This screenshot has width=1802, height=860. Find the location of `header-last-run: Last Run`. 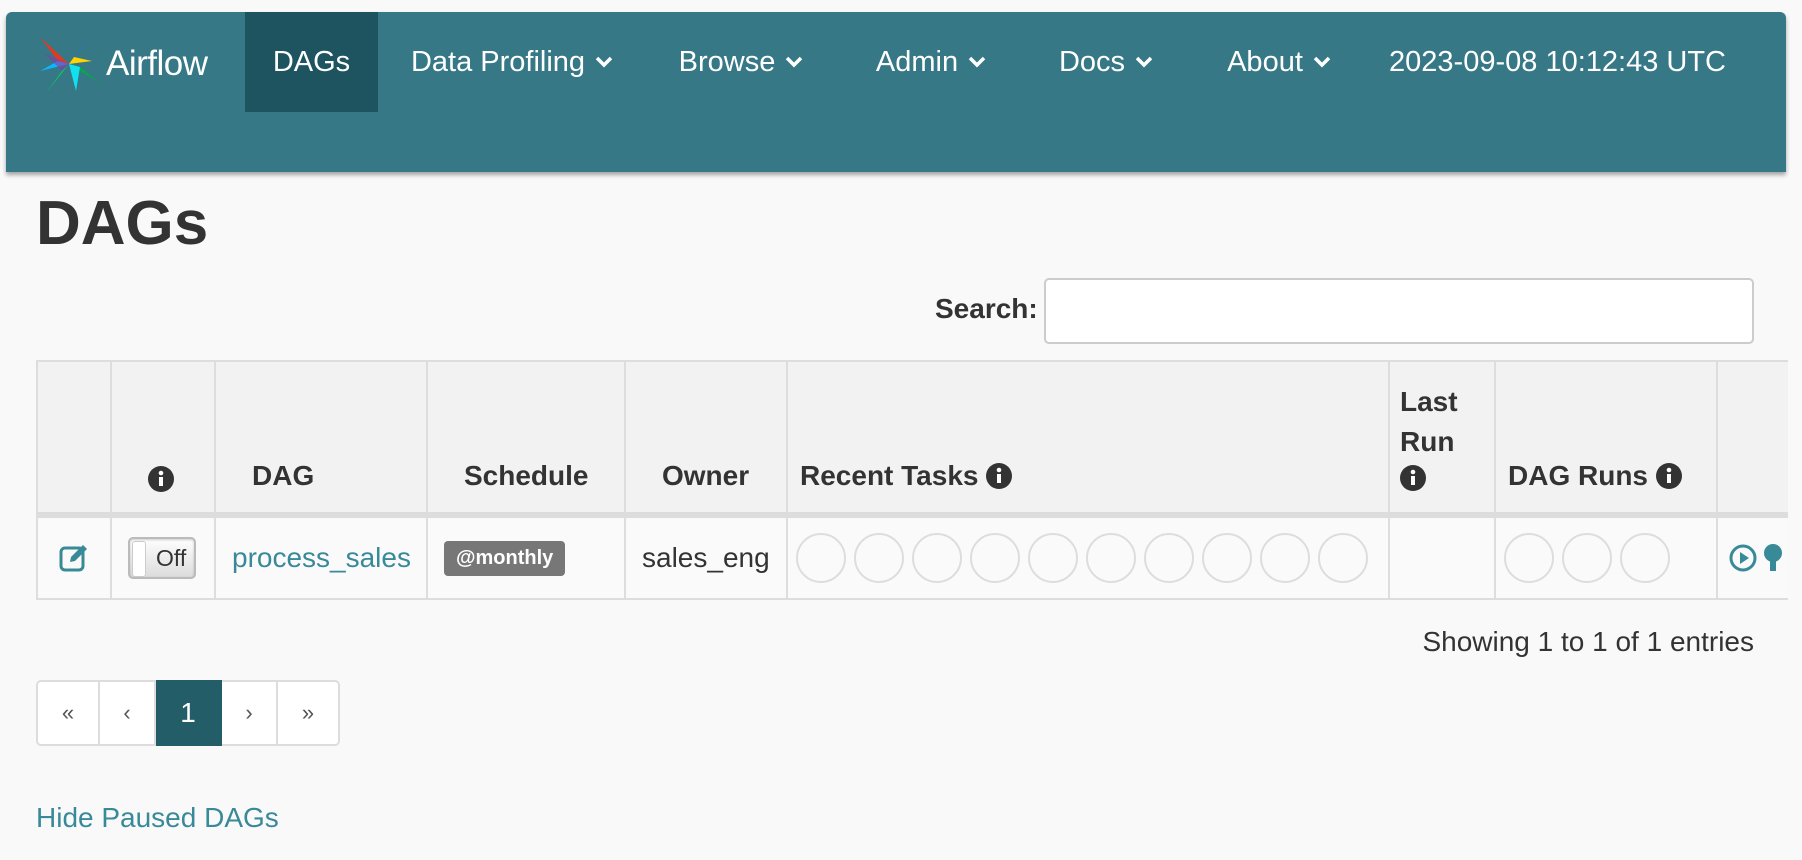

header-last-run: Last Run is located at coordinates (1443, 440).